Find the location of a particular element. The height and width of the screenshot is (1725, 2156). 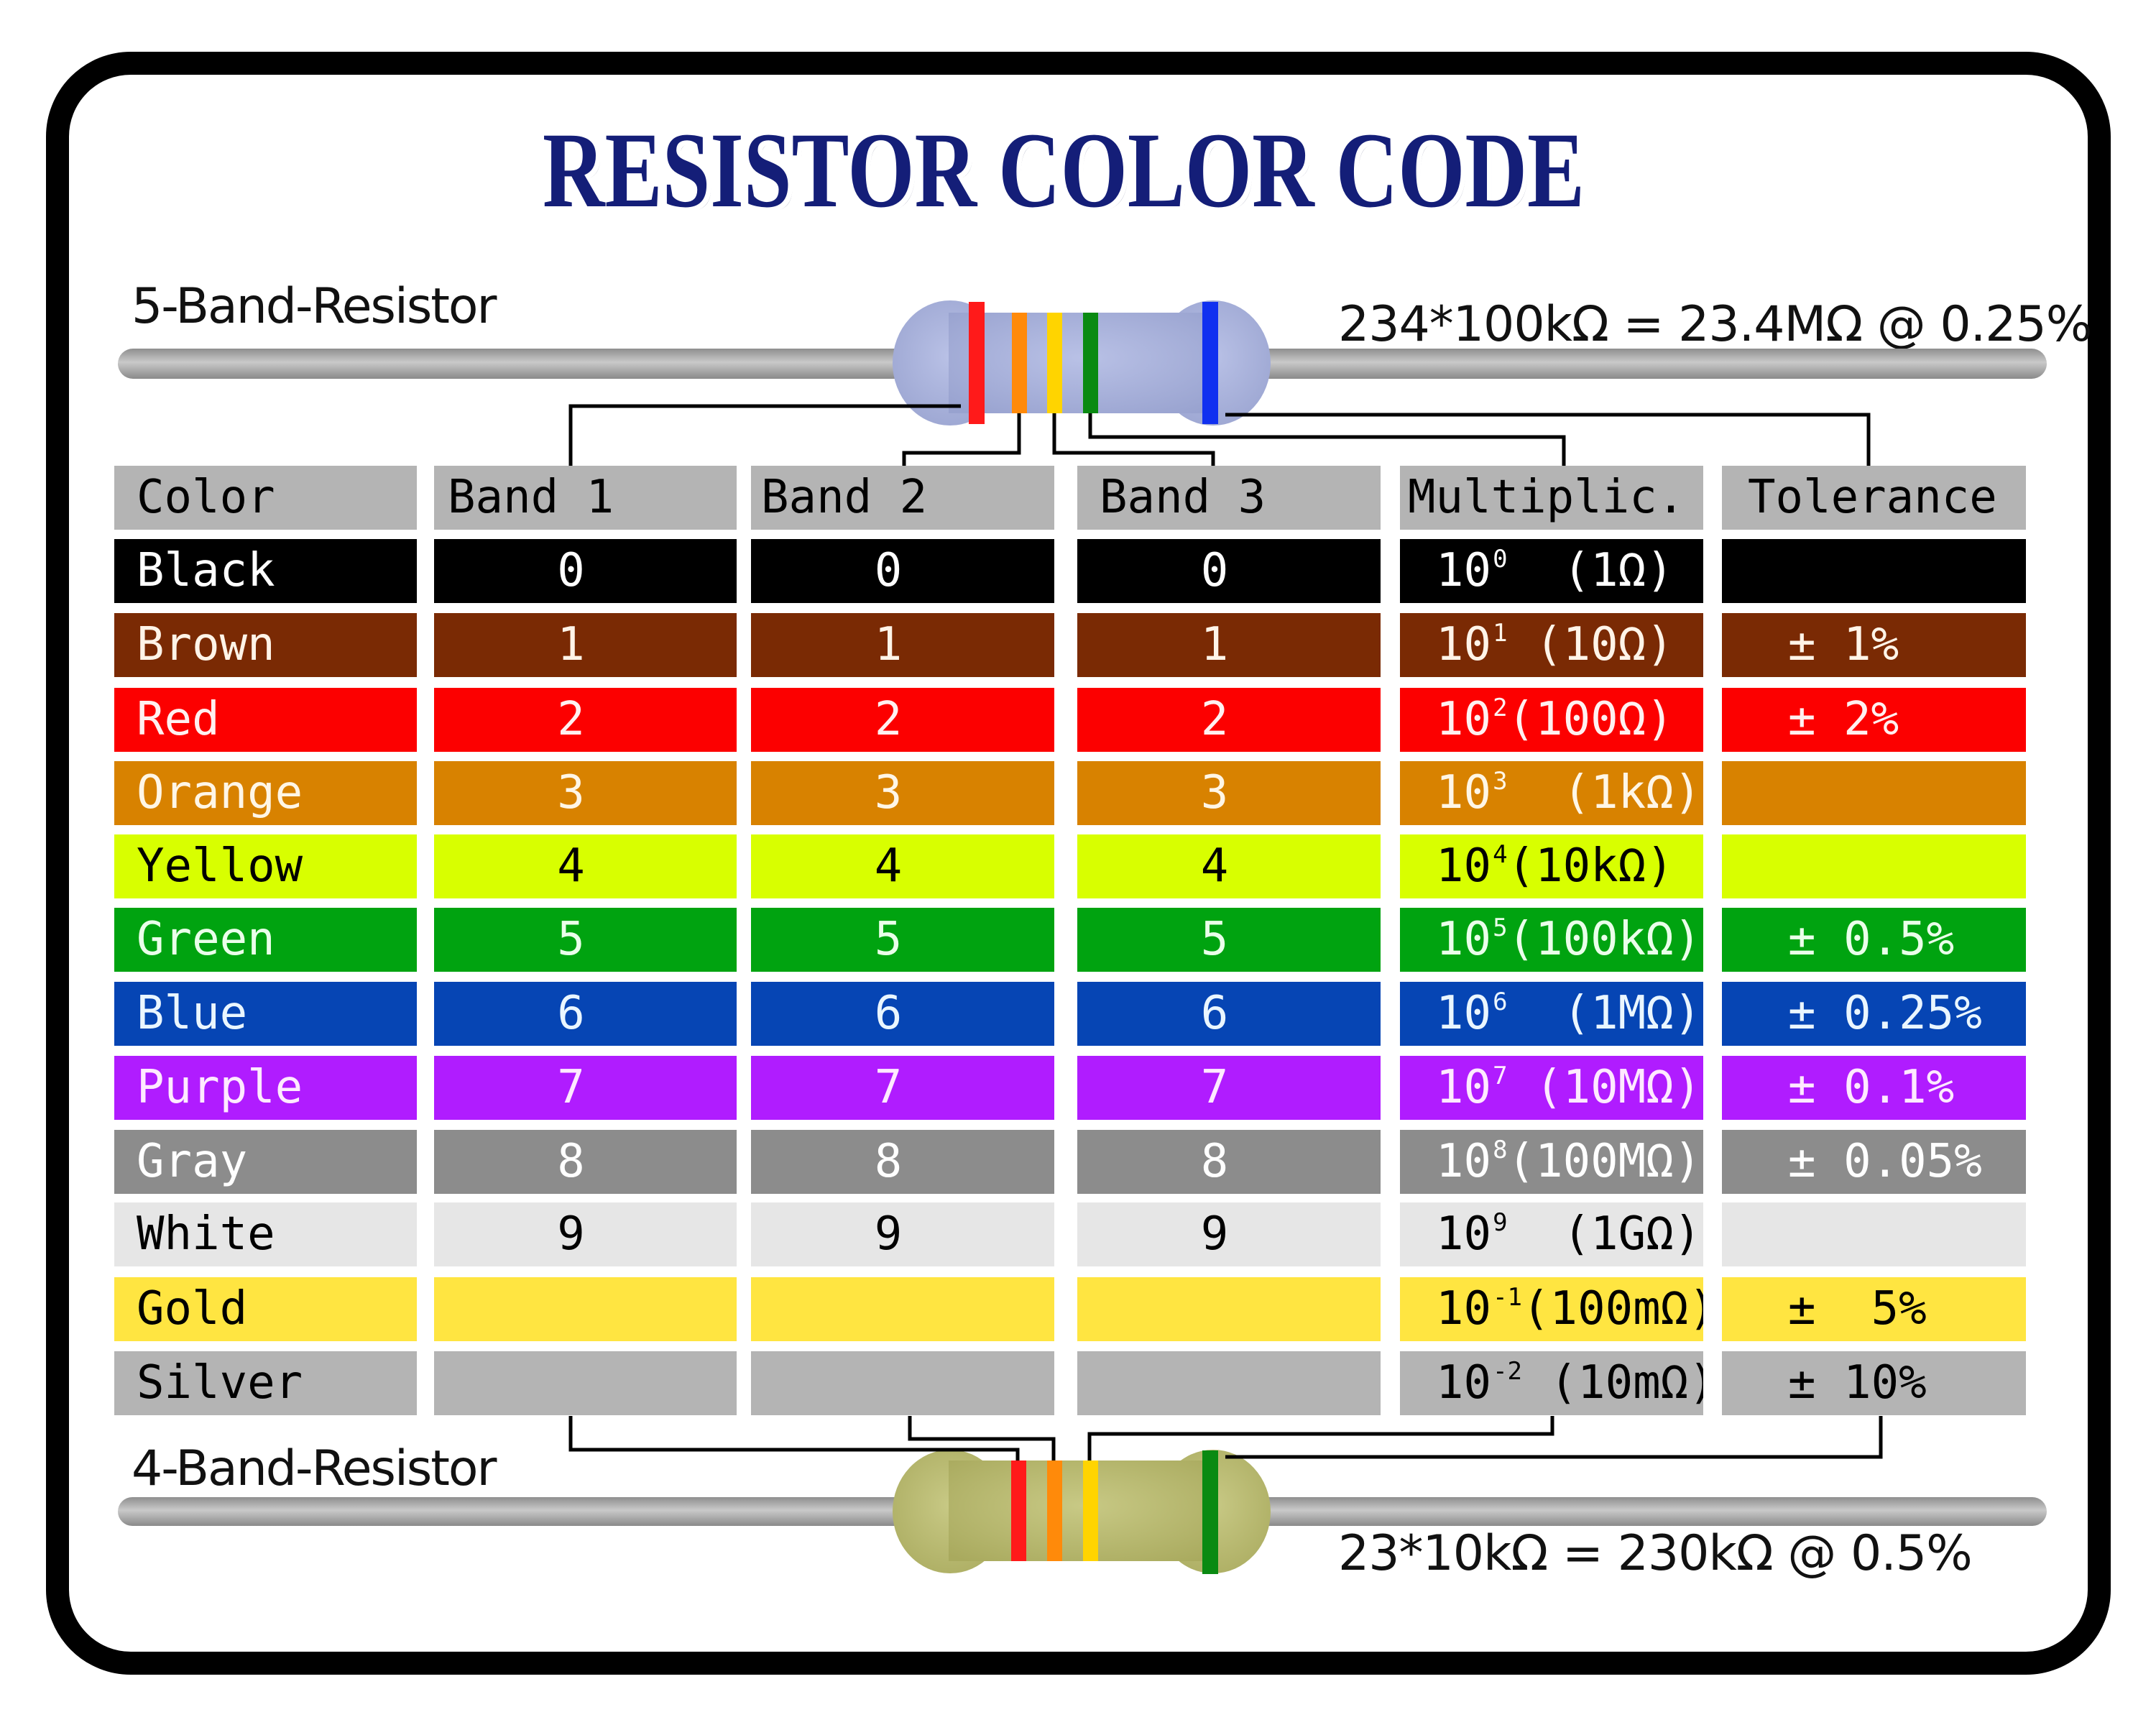

color-name-cell: Yellow is located at coordinates (265, 866).